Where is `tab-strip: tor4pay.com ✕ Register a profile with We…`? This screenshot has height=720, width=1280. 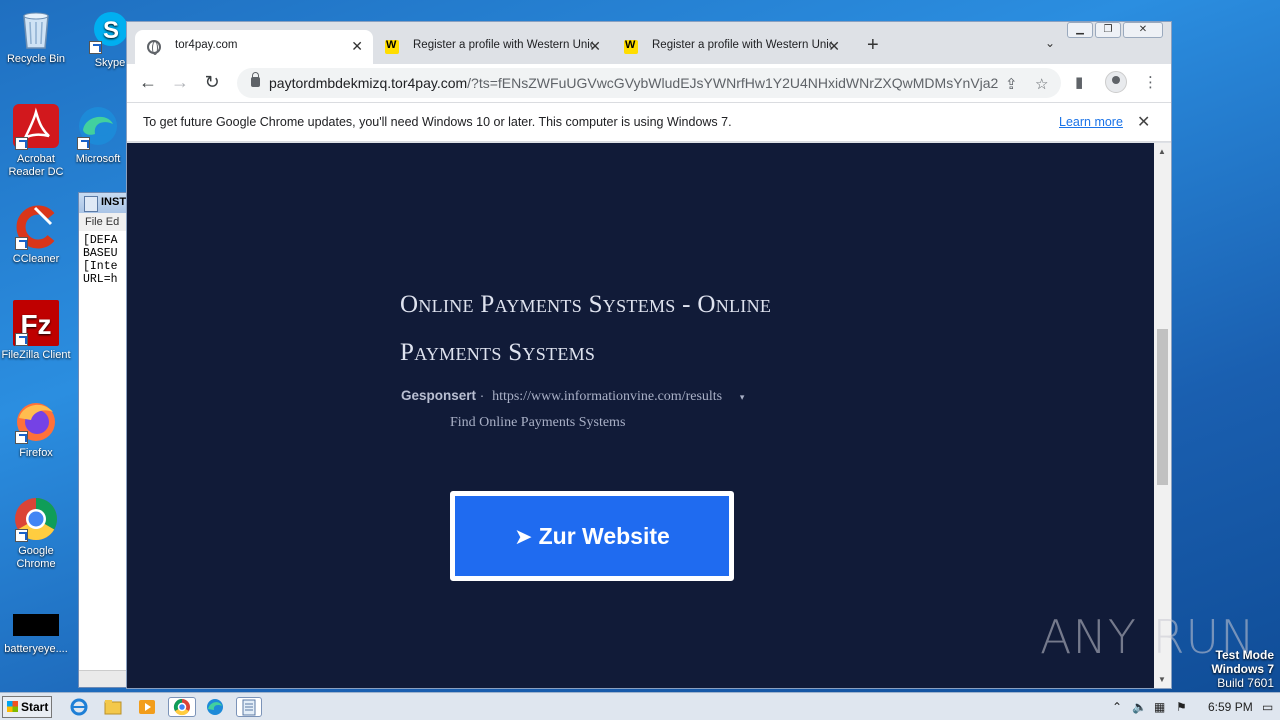
tab-strip: tor4pay.com ✕ Register a profile with We… is located at coordinates (649, 43).